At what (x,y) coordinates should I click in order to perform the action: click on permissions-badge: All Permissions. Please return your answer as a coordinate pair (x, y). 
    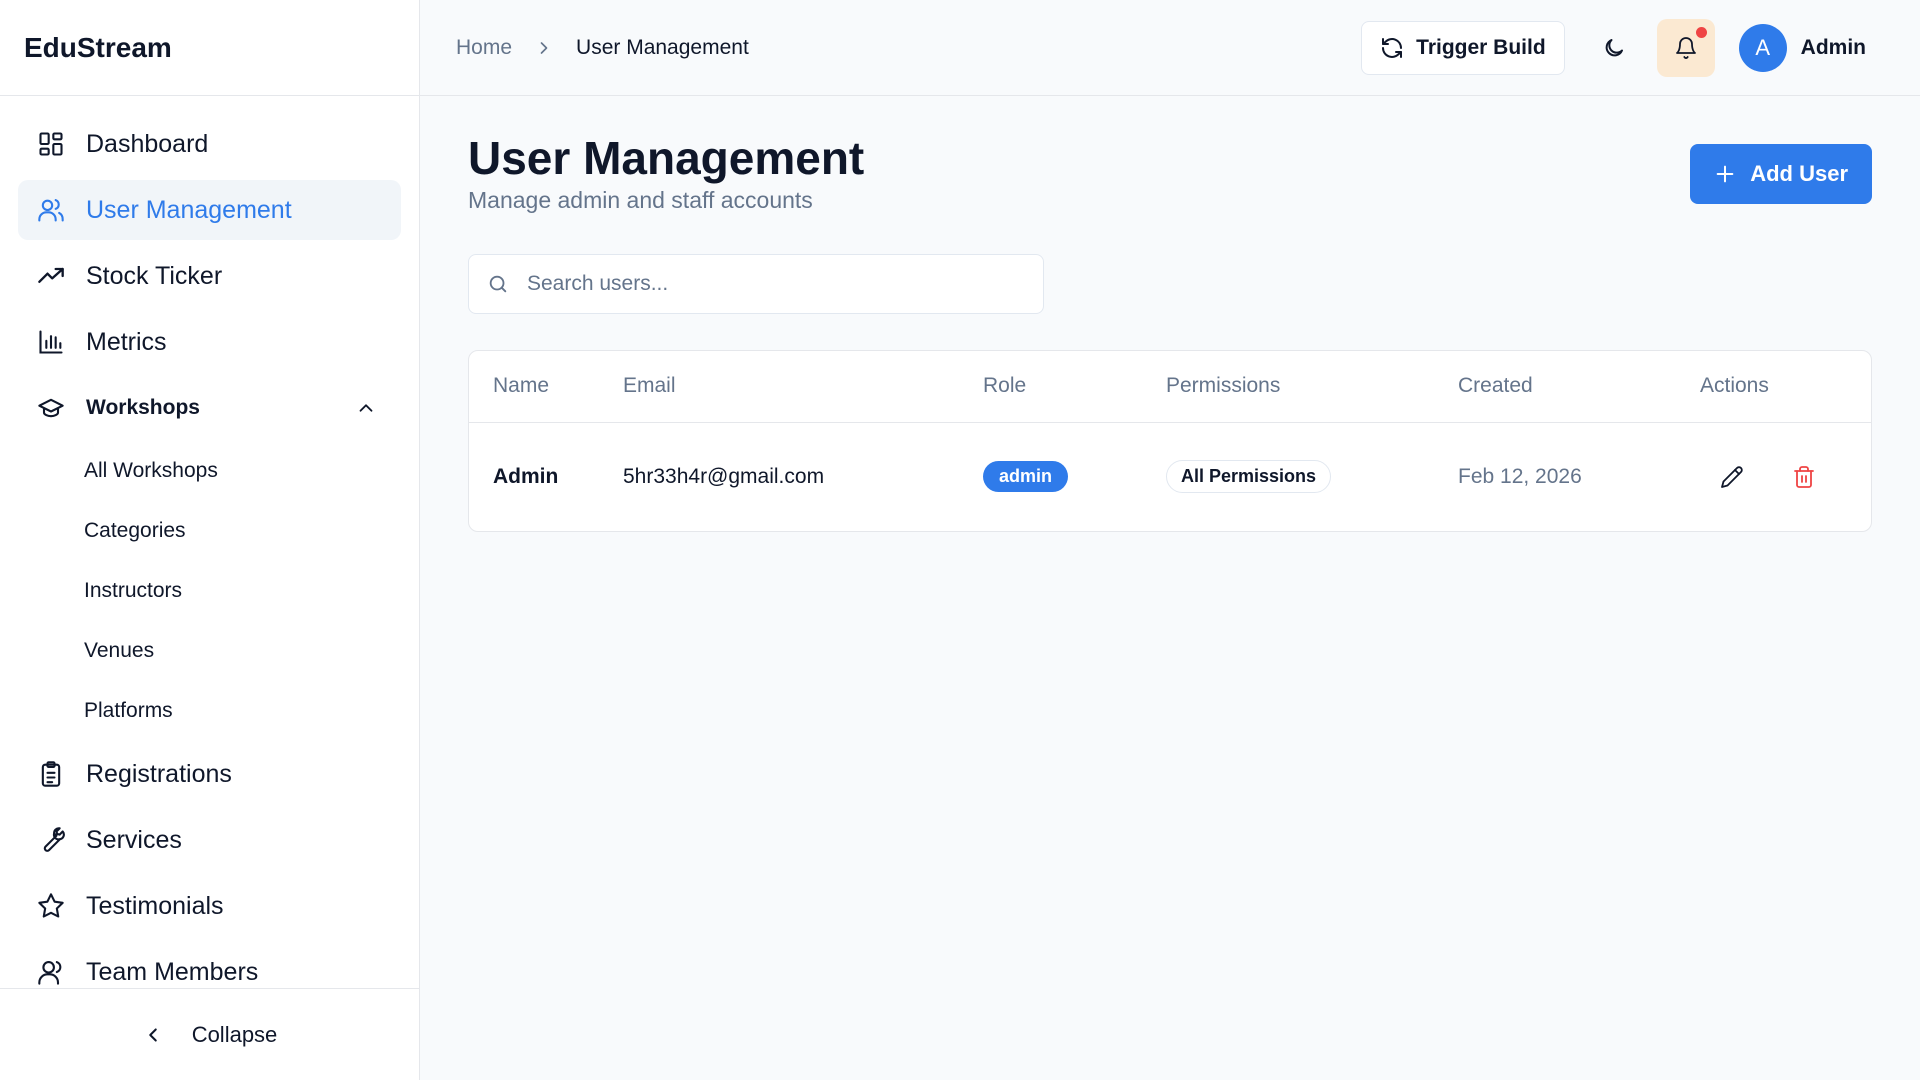
    Looking at the image, I should click on (1249, 477).